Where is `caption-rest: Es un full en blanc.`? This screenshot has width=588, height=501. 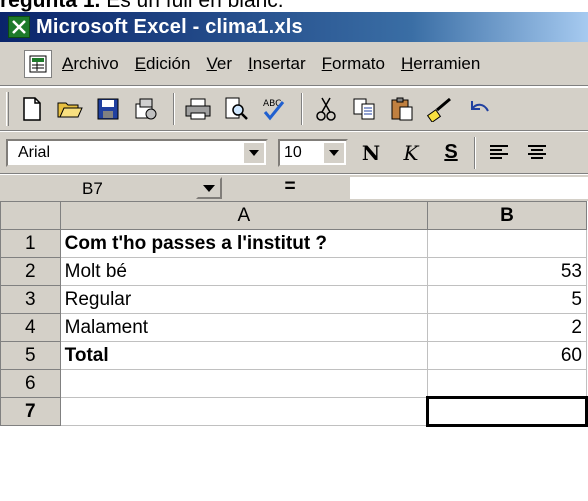
caption-rest: Es un full en blanc. is located at coordinates (192, 6).